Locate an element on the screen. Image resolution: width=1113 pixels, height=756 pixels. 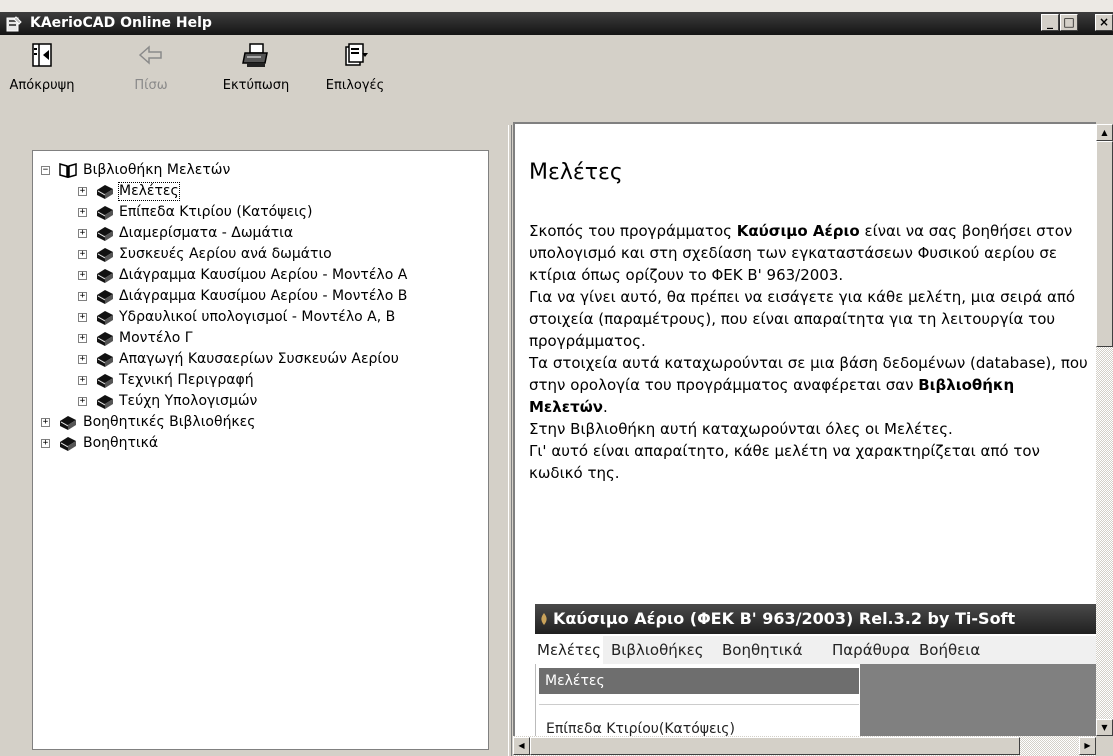
tree-label: Διαμερίσματα - Δωμάτια is located at coordinates (206, 233).